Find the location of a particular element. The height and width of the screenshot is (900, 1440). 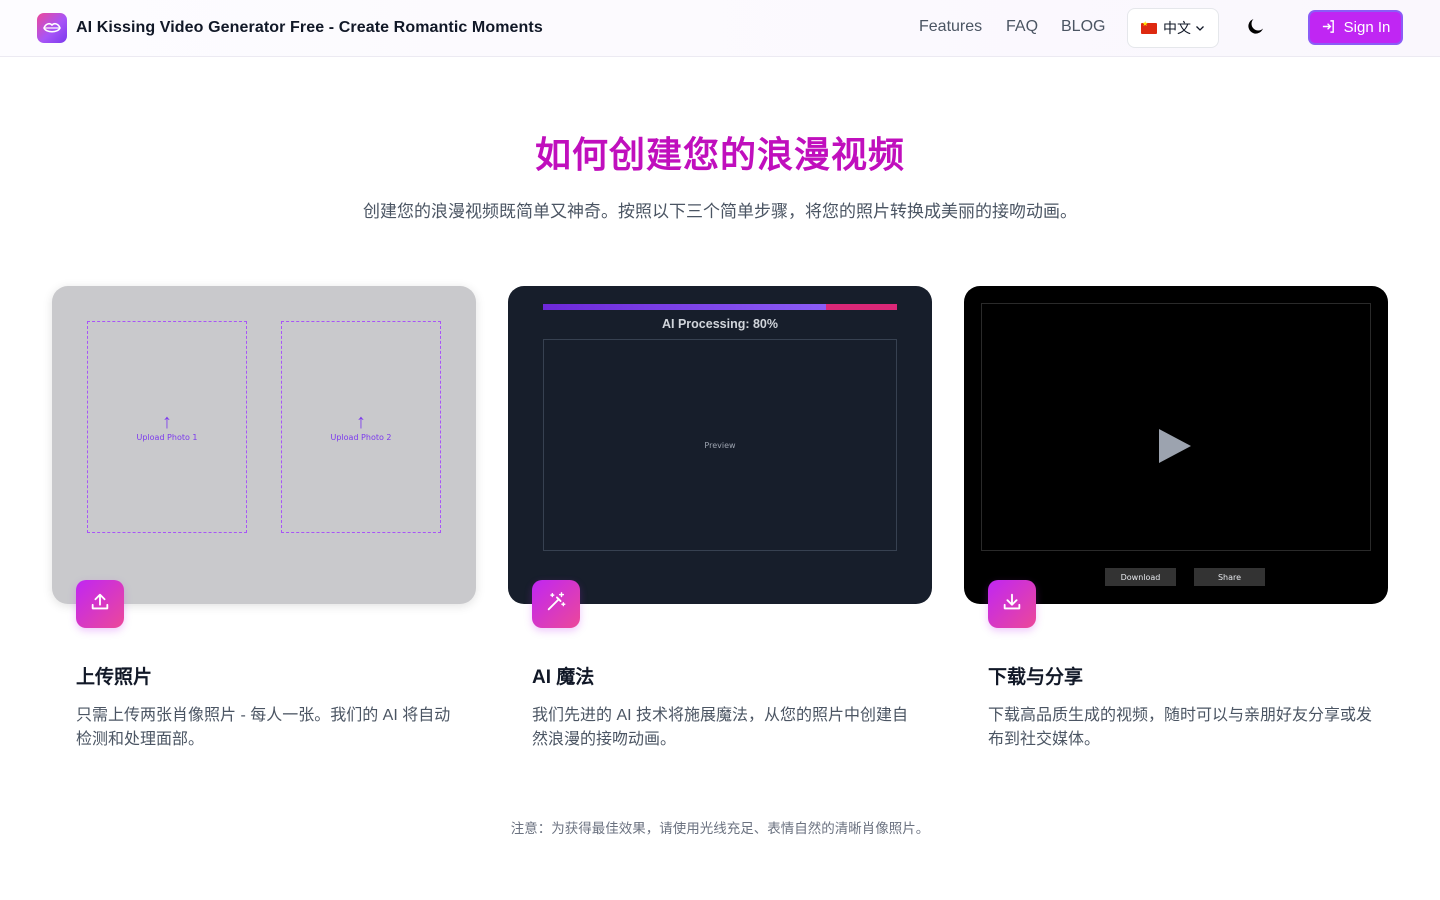

section-title: 如何创建您的浪漫视频 is located at coordinates (719, 154).